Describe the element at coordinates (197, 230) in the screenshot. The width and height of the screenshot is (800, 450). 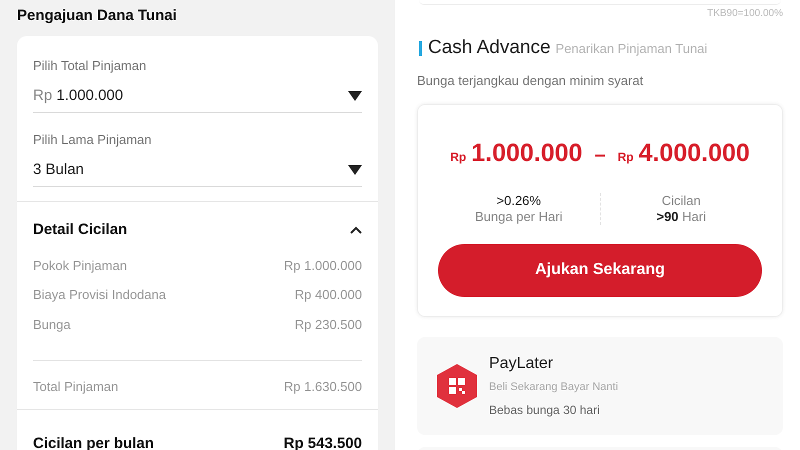
I see `detail-header: Detail Cicilan` at that location.